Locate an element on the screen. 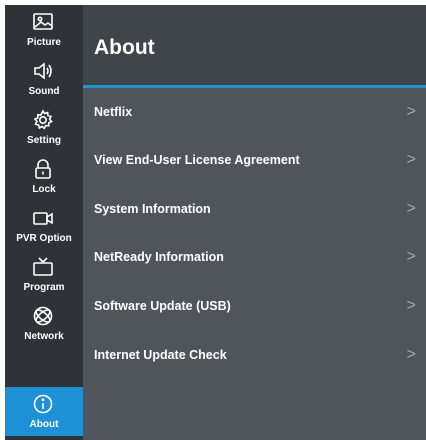 This screenshot has width=426, height=440. sidebar-item-label: Network is located at coordinates (44, 336).